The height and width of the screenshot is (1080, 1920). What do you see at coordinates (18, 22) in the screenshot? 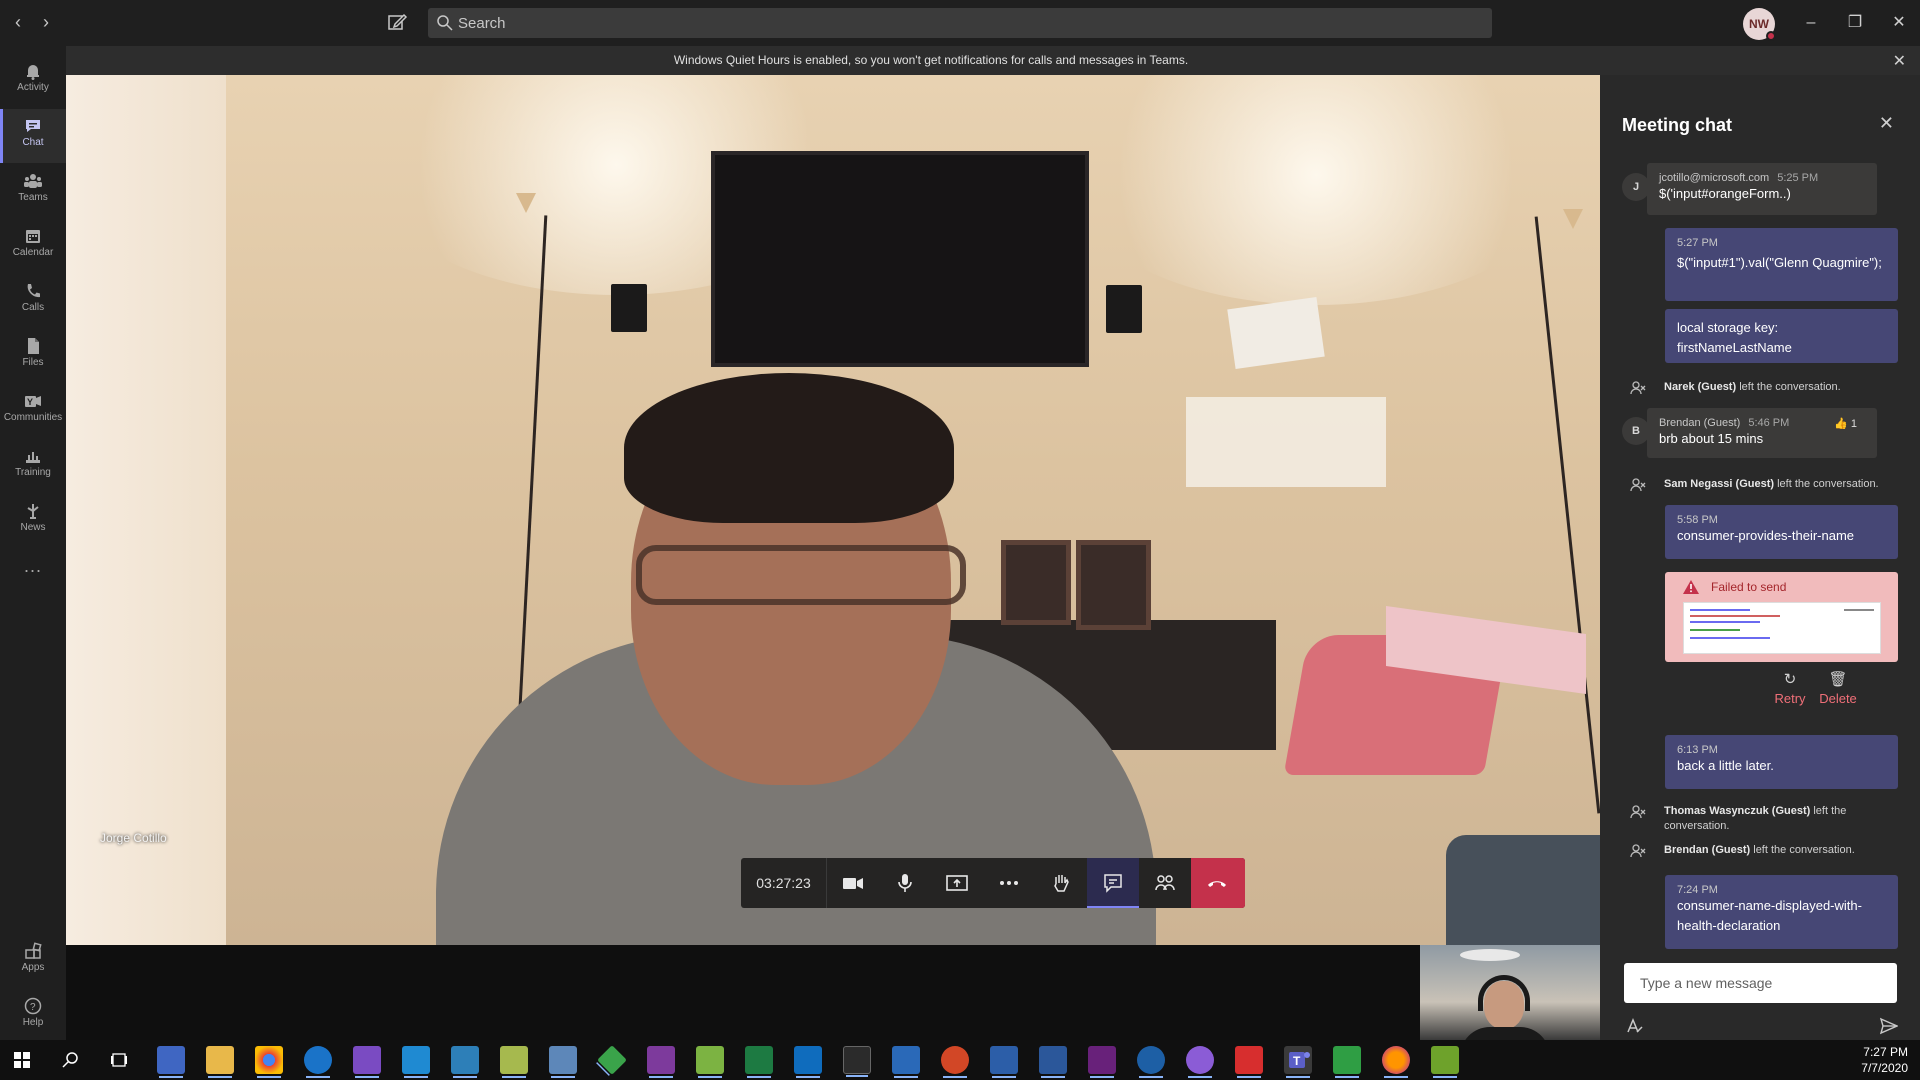
I see `back-arrow-icon: ‹` at bounding box center [18, 22].